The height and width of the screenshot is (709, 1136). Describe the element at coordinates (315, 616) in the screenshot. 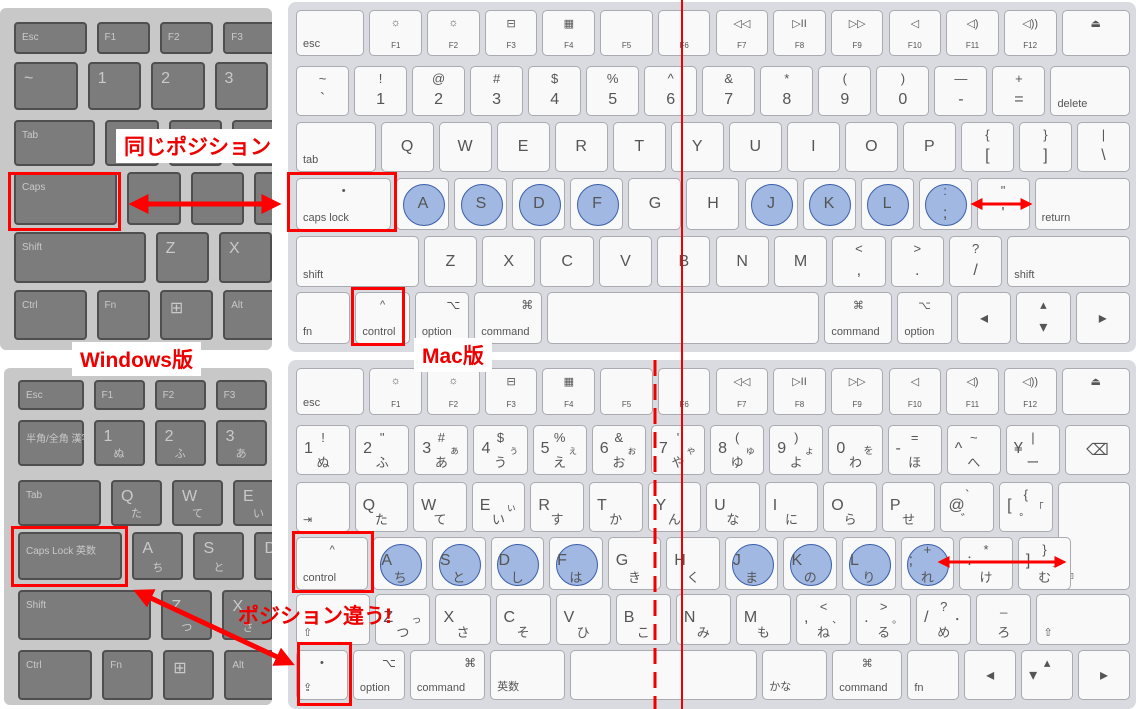

I see `different-position-label: ポジション違う!` at that location.